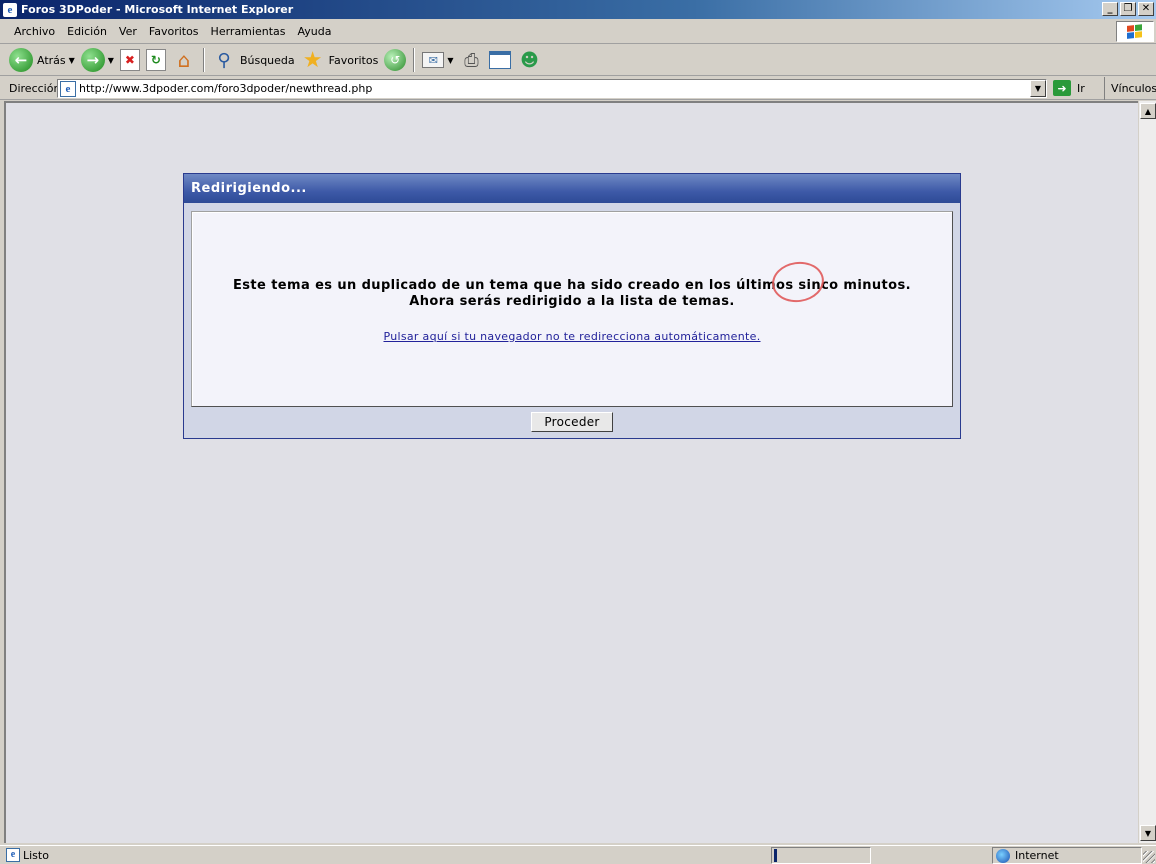 The image size is (1156, 864). I want to click on menu-ver: Ver, so click(128, 31).